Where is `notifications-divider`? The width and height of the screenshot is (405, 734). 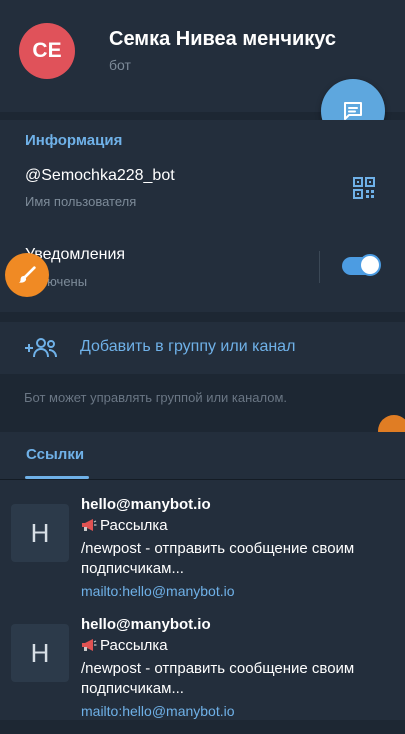
notifications-divider is located at coordinates (319, 267).